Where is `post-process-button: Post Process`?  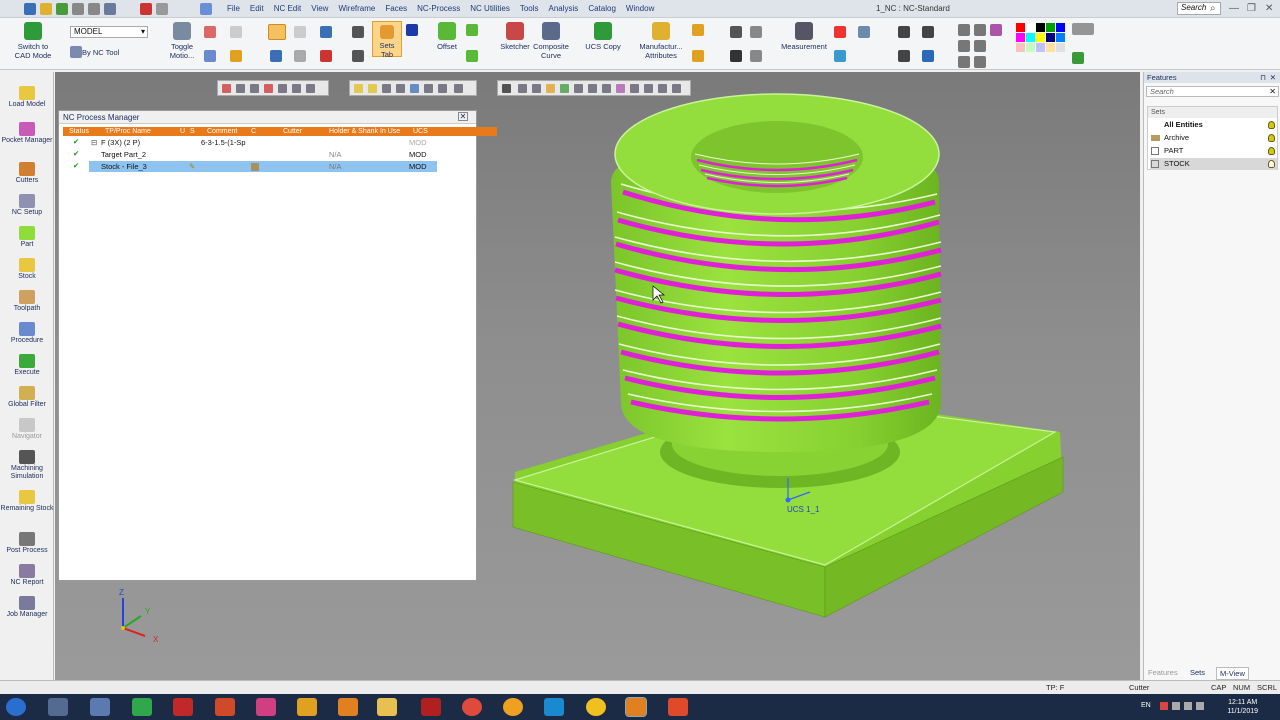 post-process-button: Post Process is located at coordinates (27, 543).